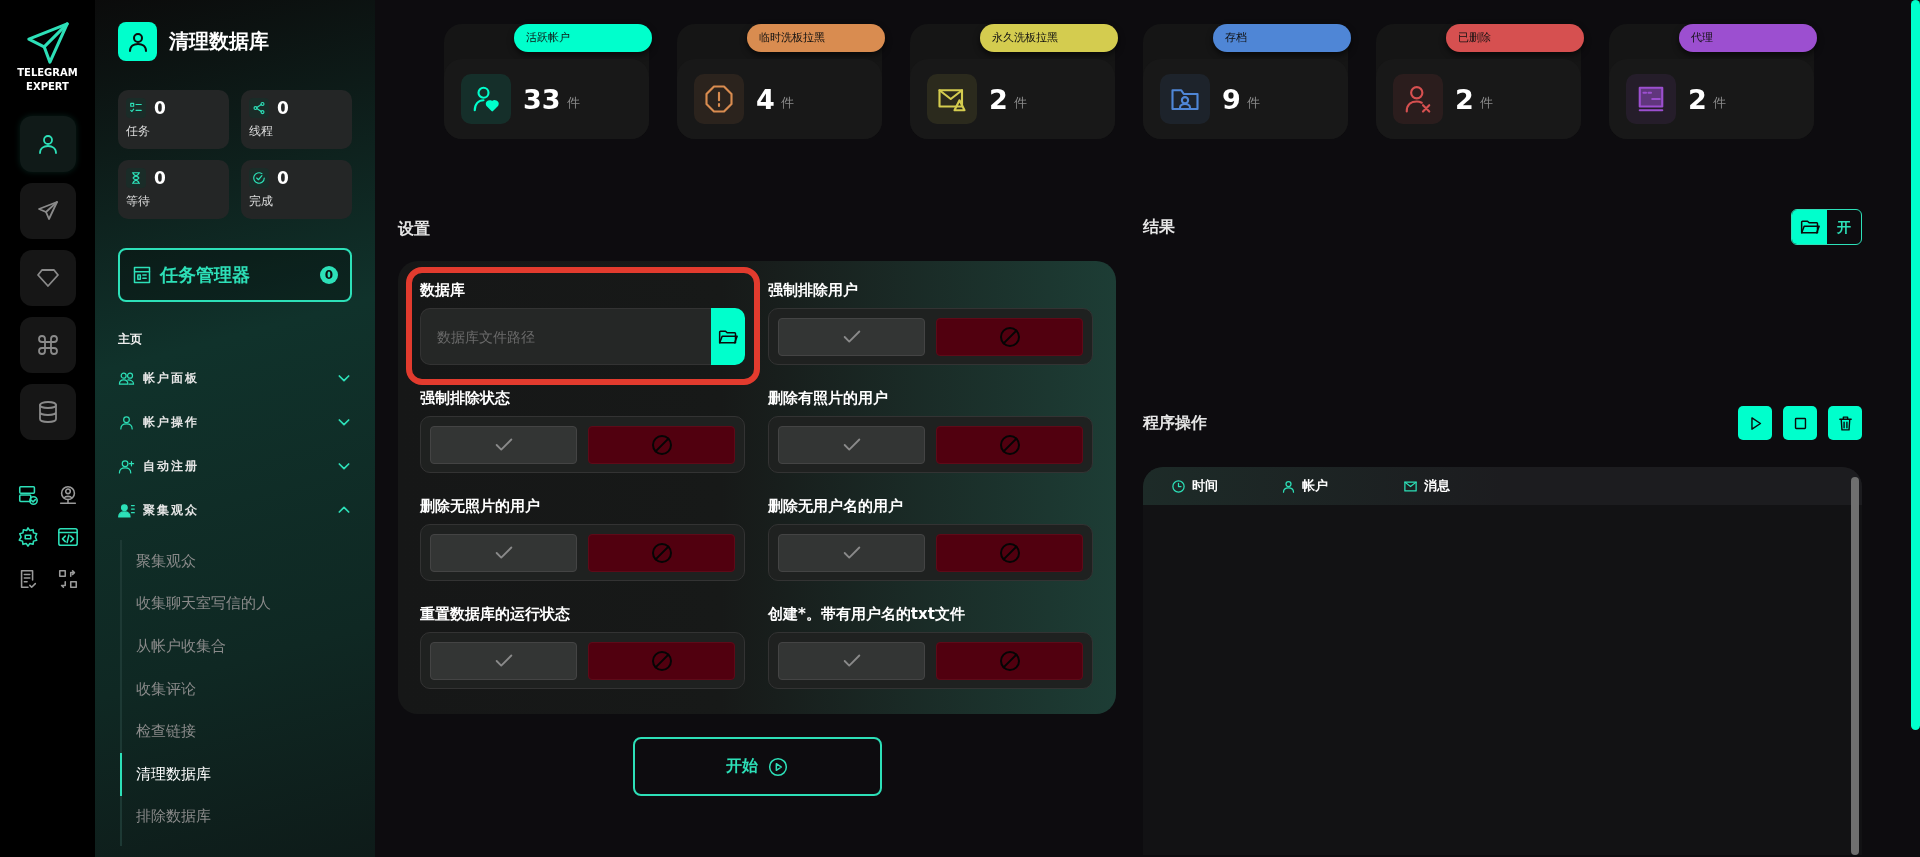 This screenshot has height=857, width=1920. I want to click on alert-octagon-icon, so click(719, 99).